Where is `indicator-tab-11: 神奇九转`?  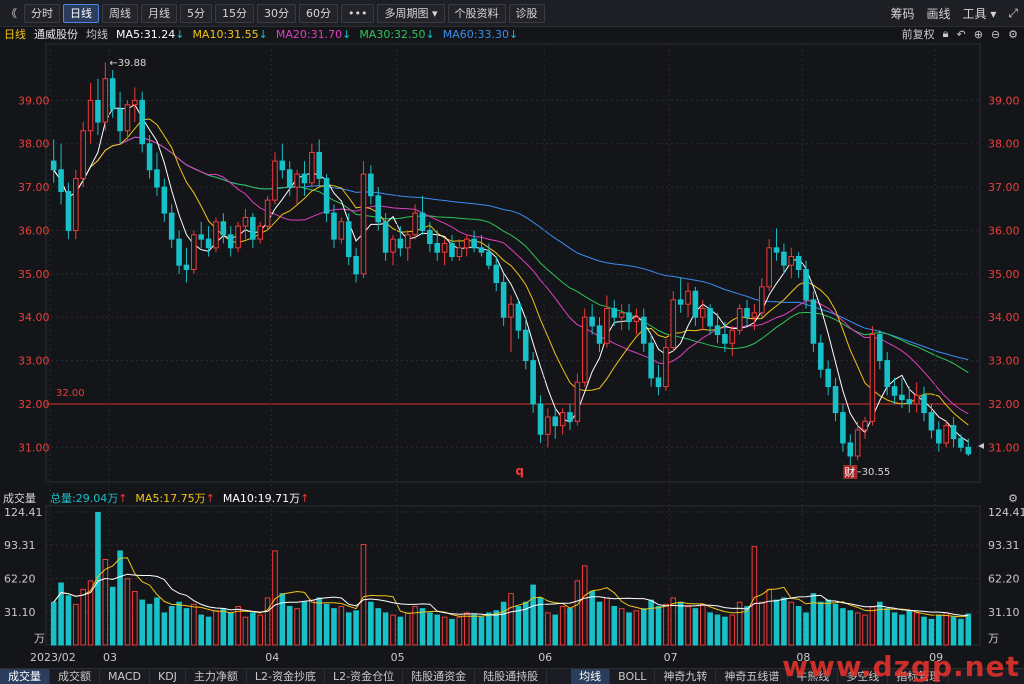
indicator-tab-11: 神奇九转 is located at coordinates (686, 676).